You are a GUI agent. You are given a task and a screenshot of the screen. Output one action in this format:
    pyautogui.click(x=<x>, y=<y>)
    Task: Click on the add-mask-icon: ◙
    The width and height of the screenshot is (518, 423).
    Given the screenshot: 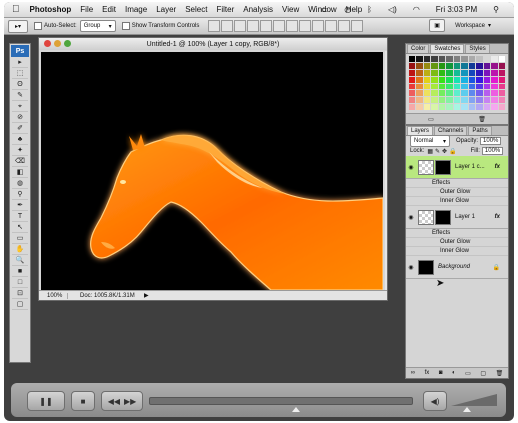 What is the action you would take?
    pyautogui.click(x=441, y=373)
    